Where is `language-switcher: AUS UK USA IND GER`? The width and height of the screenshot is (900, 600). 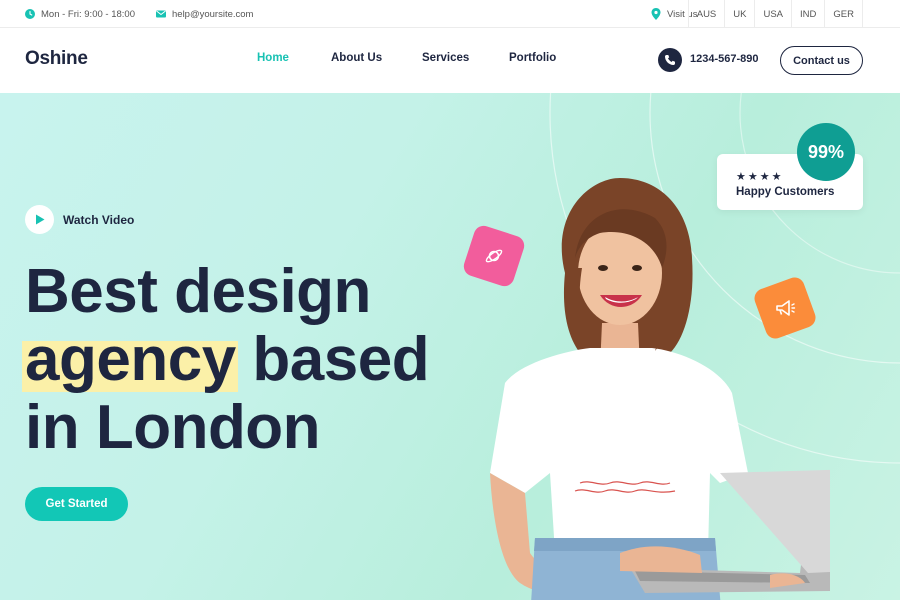
language-switcher: AUS UK USA IND GER is located at coordinates (775, 14).